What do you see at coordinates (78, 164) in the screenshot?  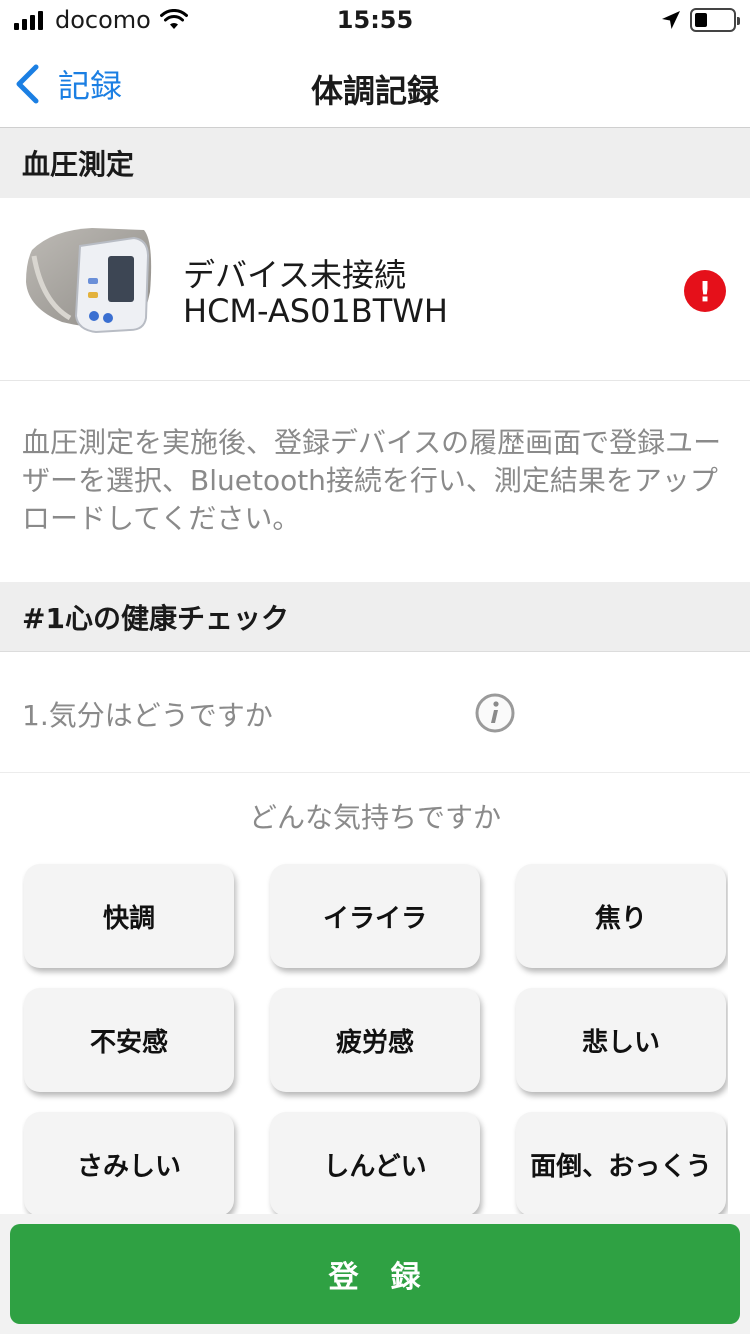 I see `section-title: 血圧測定` at bounding box center [78, 164].